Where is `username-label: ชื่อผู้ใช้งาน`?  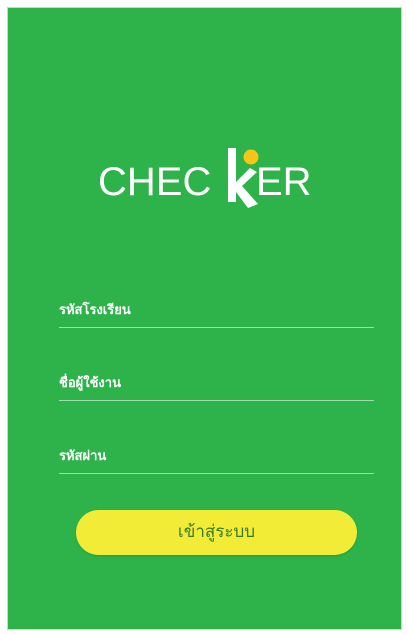
username-label: ชื่อผู้ใช้งาน is located at coordinates (90, 383).